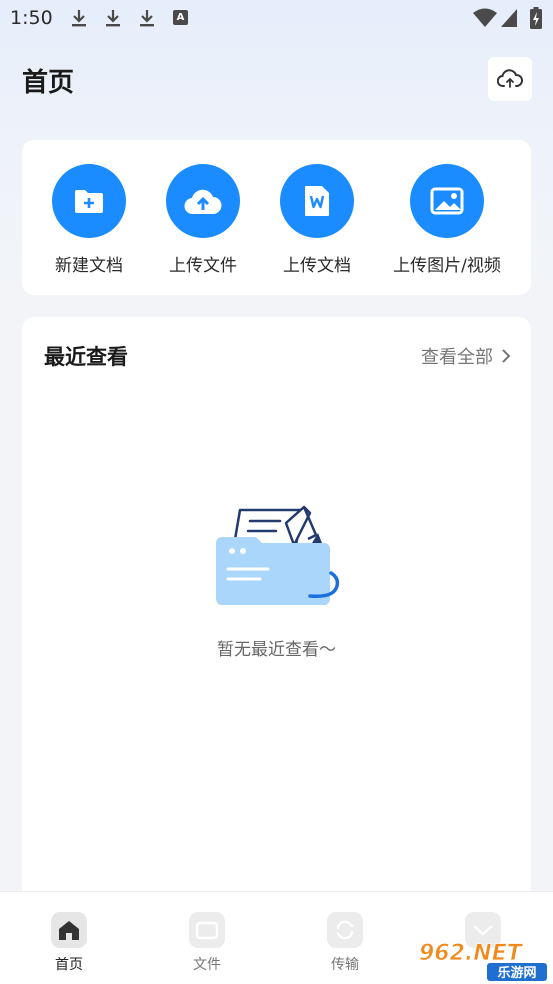  I want to click on view-all-label: 查看全部, so click(457, 357).